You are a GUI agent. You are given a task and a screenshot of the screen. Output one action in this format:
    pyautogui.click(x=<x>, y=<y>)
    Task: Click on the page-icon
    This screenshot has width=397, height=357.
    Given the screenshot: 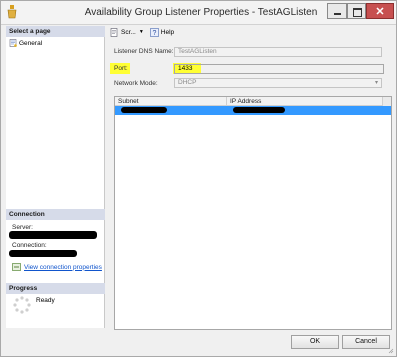 What is the action you would take?
    pyautogui.click(x=13, y=43)
    